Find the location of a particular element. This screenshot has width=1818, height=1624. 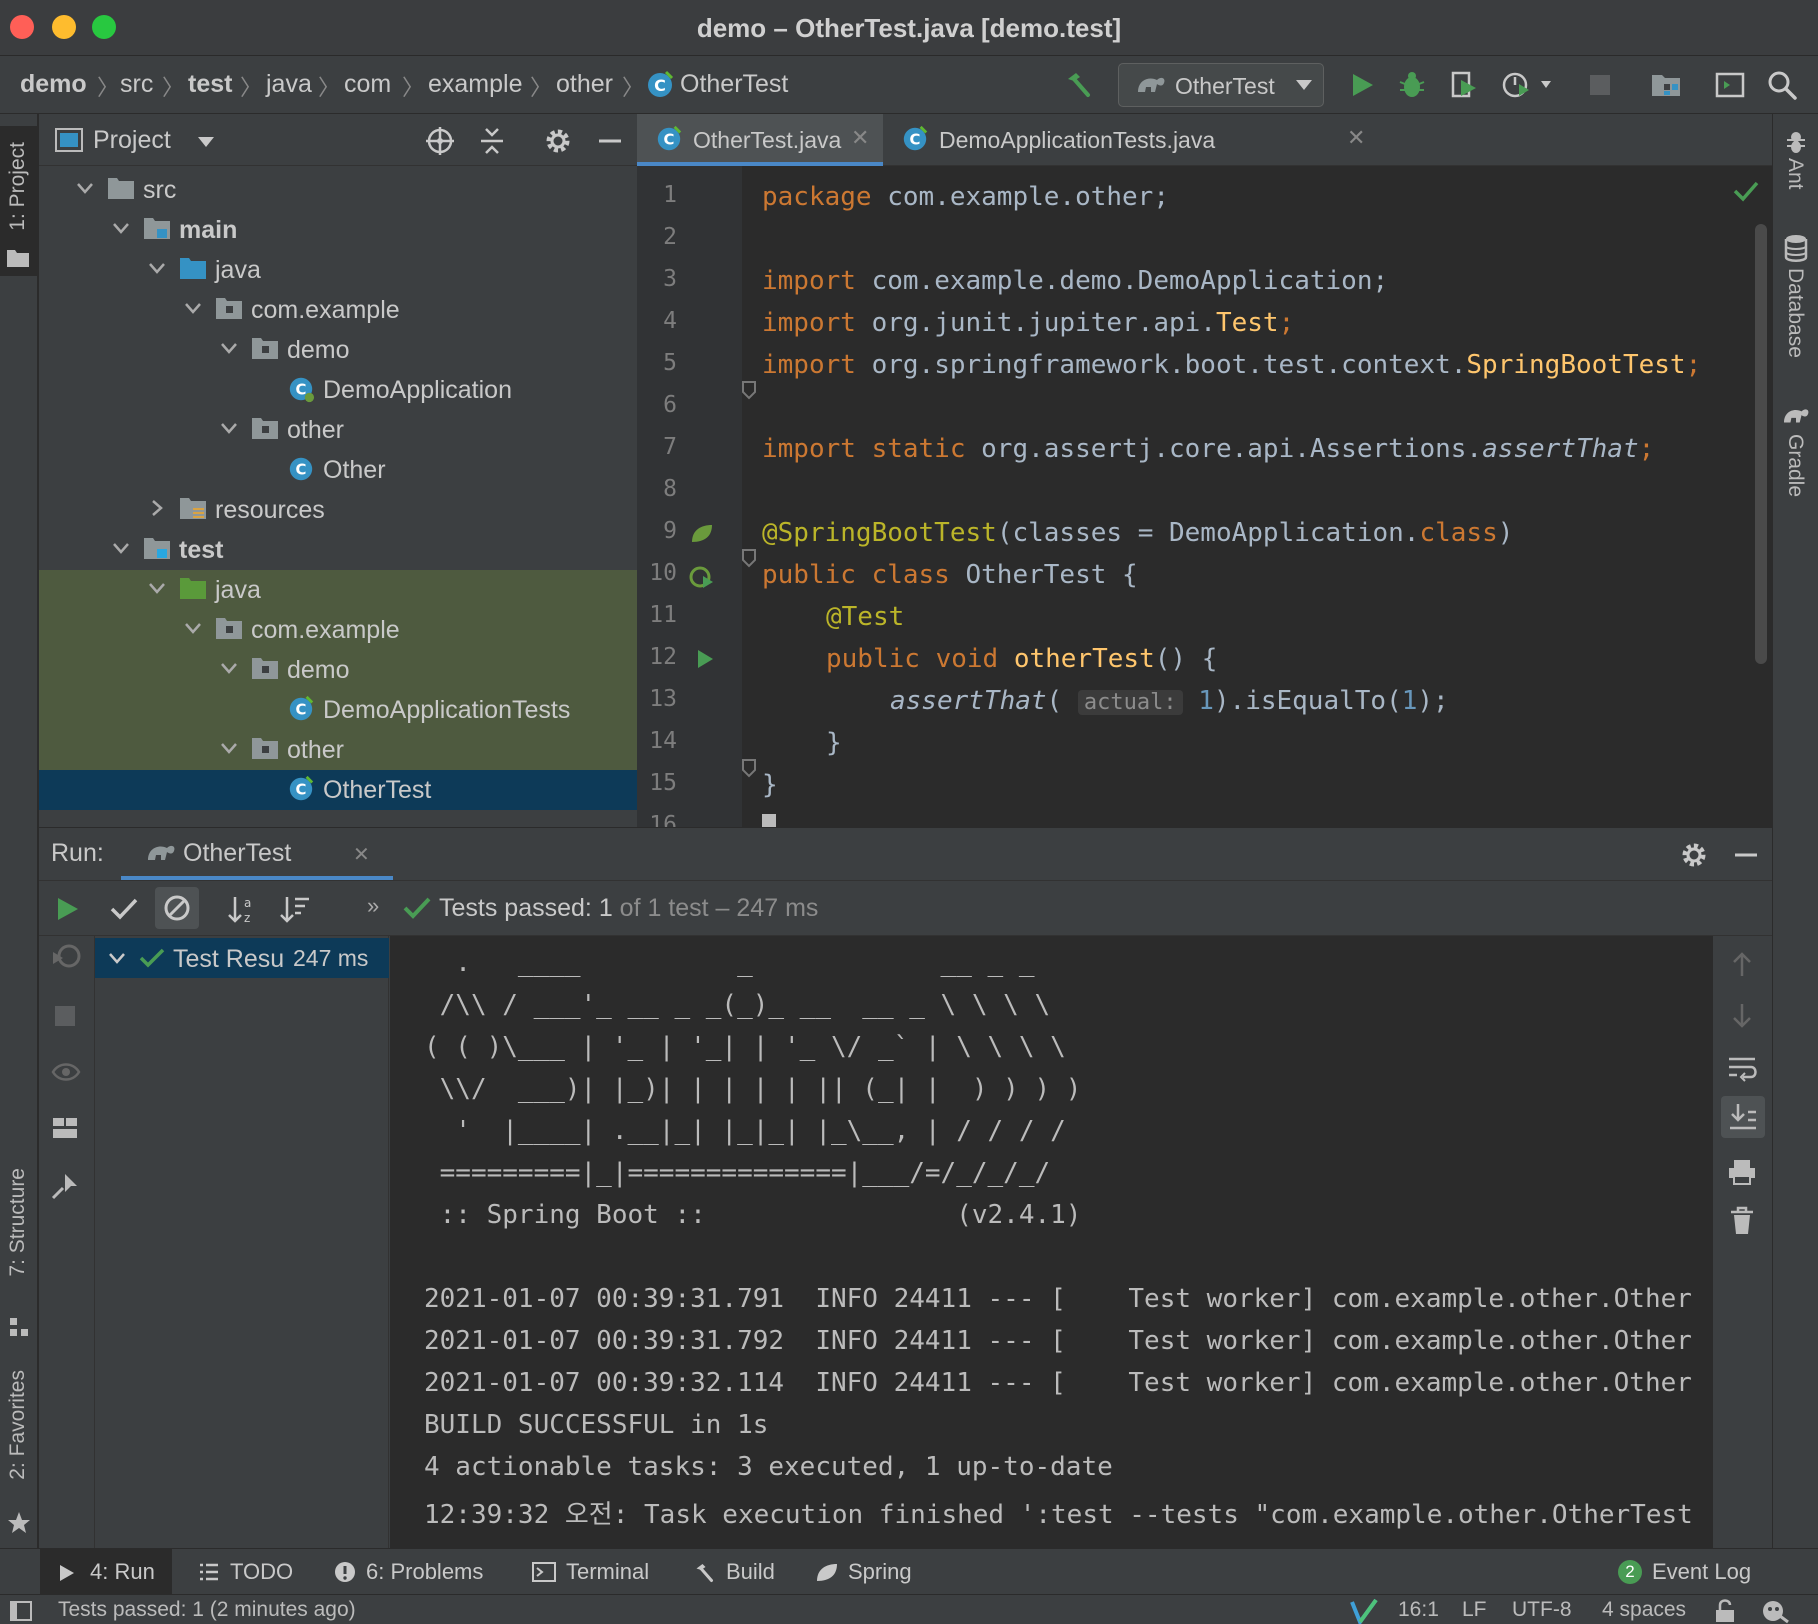

hide-panel-icon is located at coordinates (1746, 855).